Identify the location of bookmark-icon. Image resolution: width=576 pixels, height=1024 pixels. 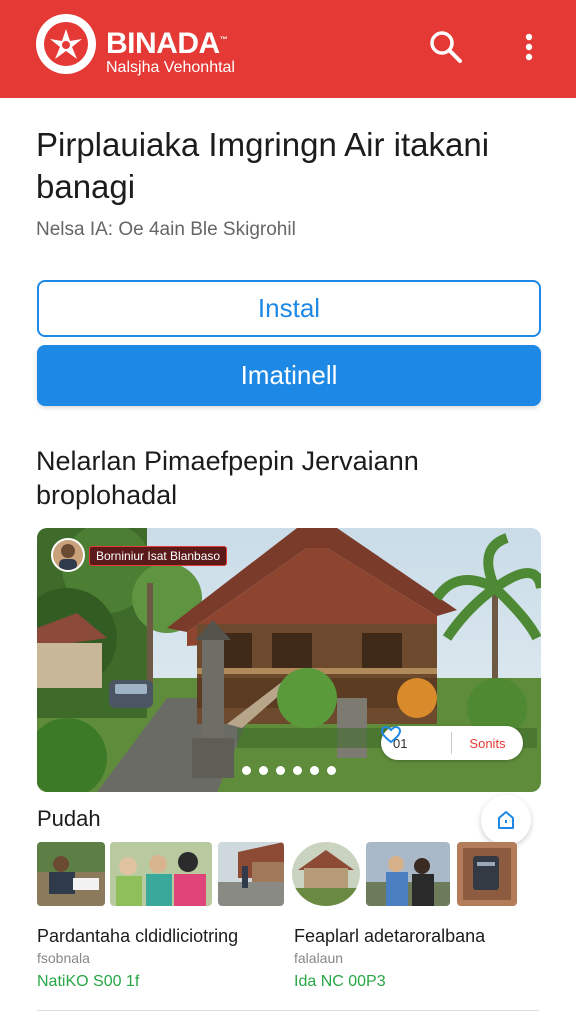
(506, 820).